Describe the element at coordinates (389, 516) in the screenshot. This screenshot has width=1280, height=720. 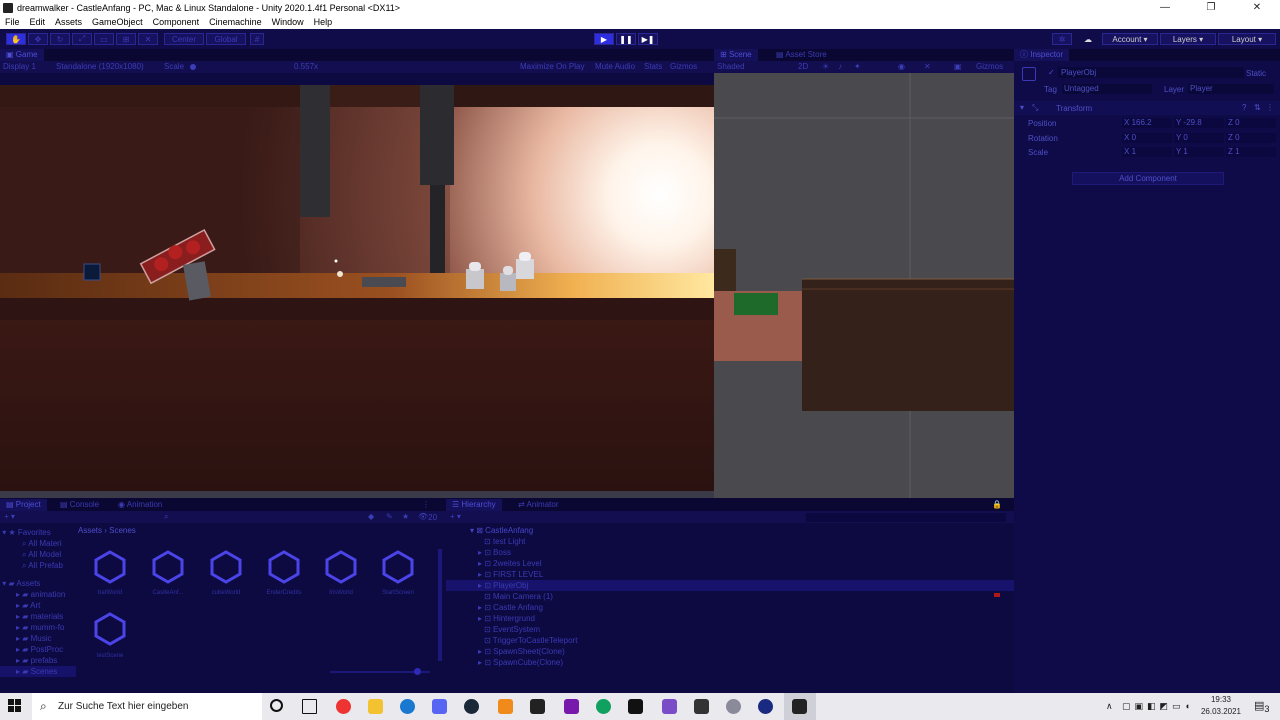
I see `filter-label-icon: ✎` at that location.